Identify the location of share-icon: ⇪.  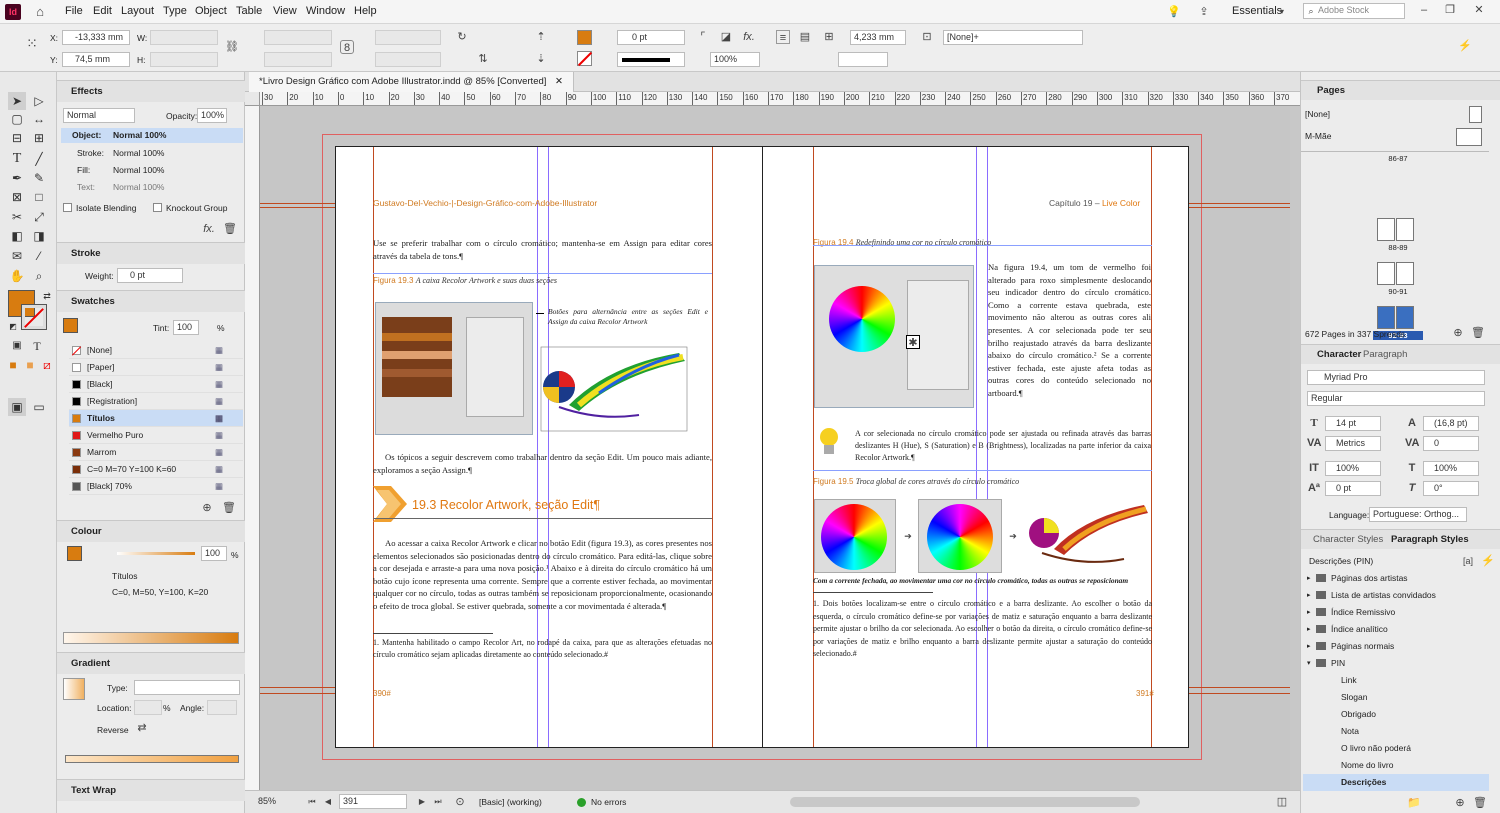
(1204, 12).